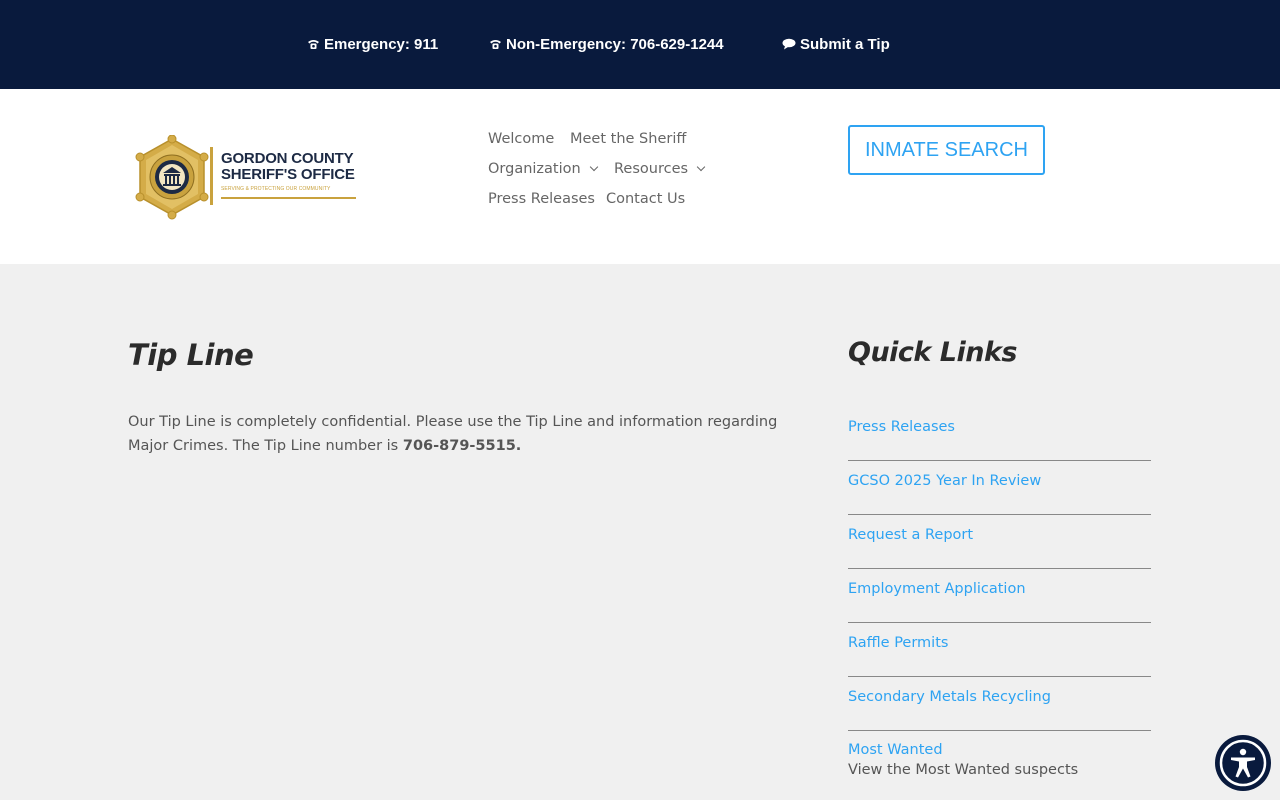 This screenshot has height=800, width=1280. What do you see at coordinates (845, 44) in the screenshot?
I see `submit-tip-label: Submit a Tip` at bounding box center [845, 44].